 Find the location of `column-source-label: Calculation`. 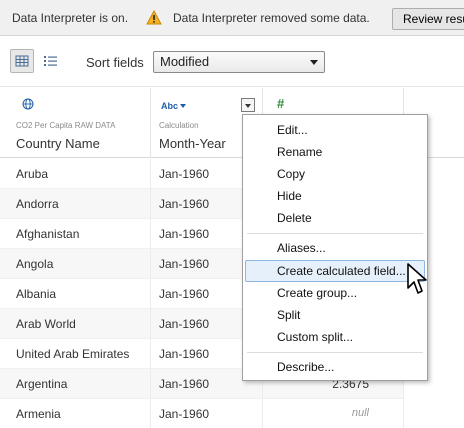

column-source-label: Calculation is located at coordinates (179, 125).